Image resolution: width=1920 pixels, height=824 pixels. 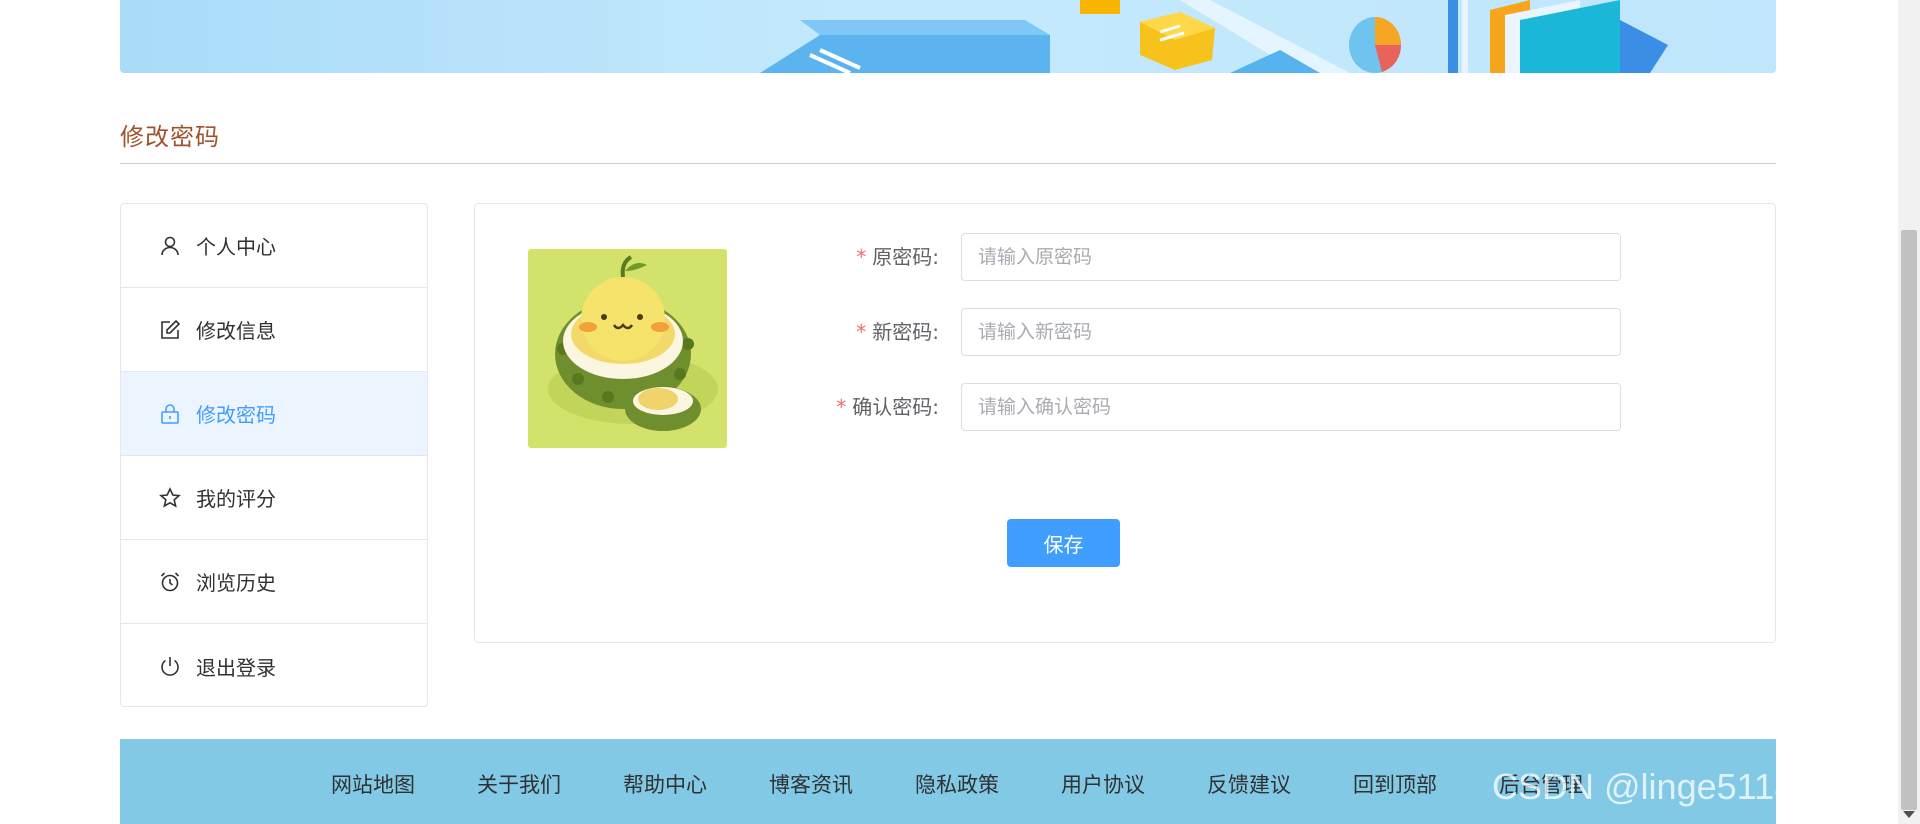 What do you see at coordinates (1426, 784) in the screenshot?
I see `footer-link-back-to-top: 回到顶部` at bounding box center [1426, 784].